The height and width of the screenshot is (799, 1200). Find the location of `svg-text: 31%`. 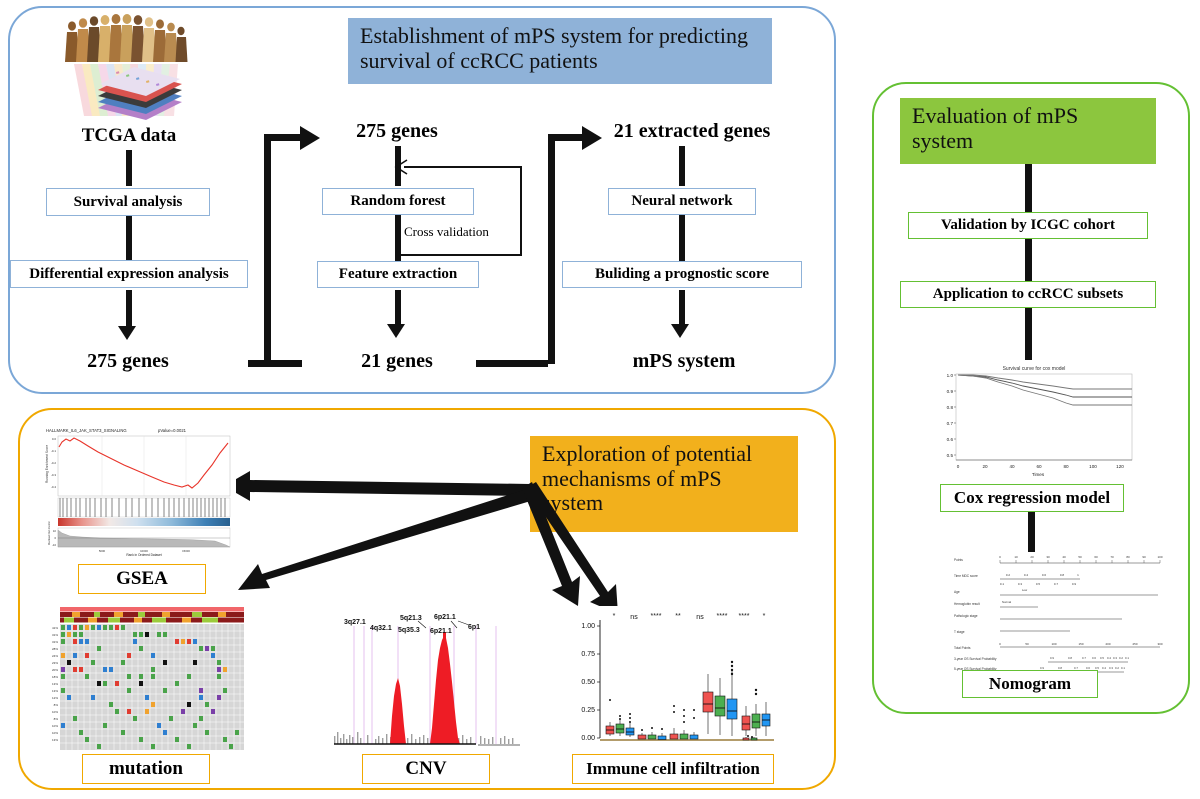

svg-text: 31% is located at coordinates (55, 642).